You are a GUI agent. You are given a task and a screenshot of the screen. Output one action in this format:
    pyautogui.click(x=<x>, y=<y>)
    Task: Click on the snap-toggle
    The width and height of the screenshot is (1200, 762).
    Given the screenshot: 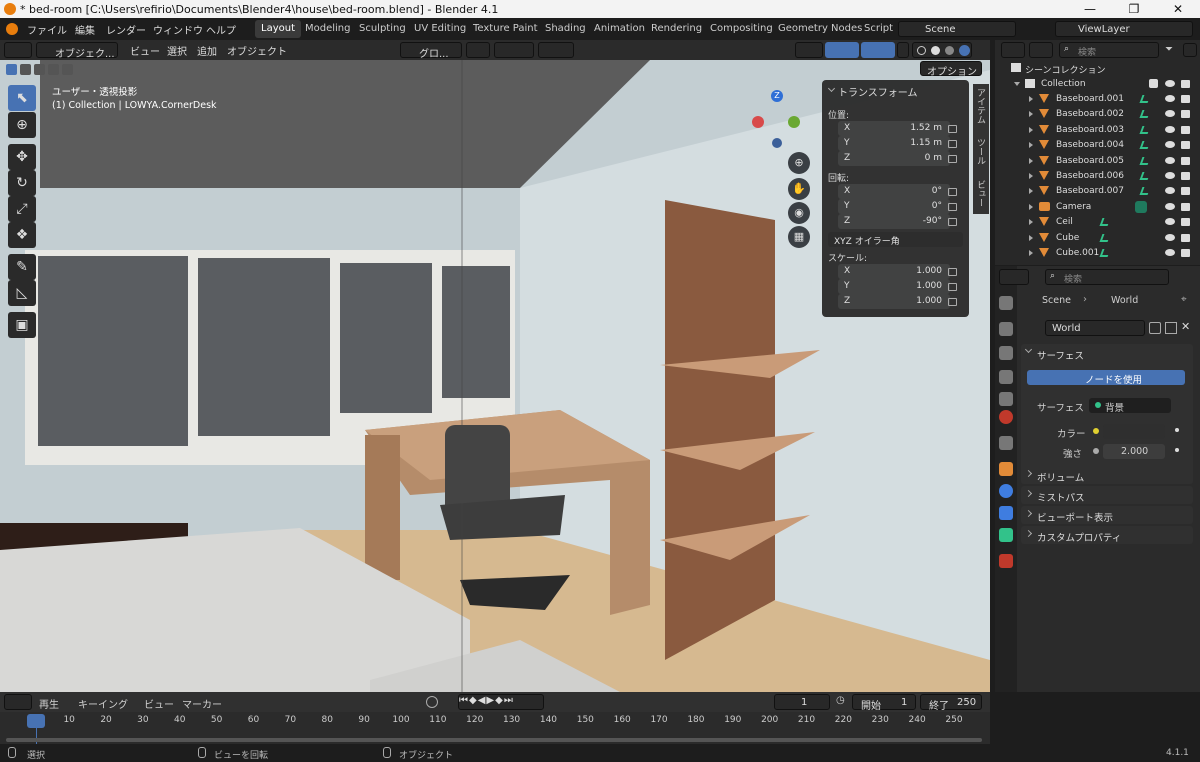 What is the action you would take?
    pyautogui.click(x=514, y=50)
    